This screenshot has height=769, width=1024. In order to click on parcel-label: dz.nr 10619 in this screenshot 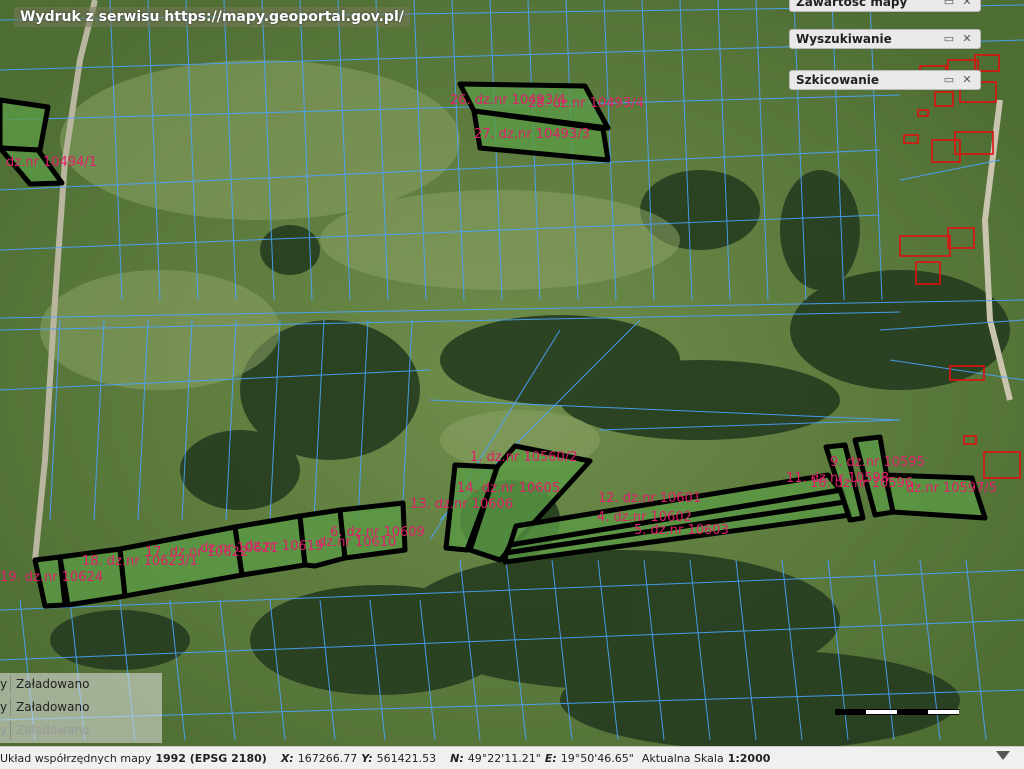, I will do `click(284, 546)`.